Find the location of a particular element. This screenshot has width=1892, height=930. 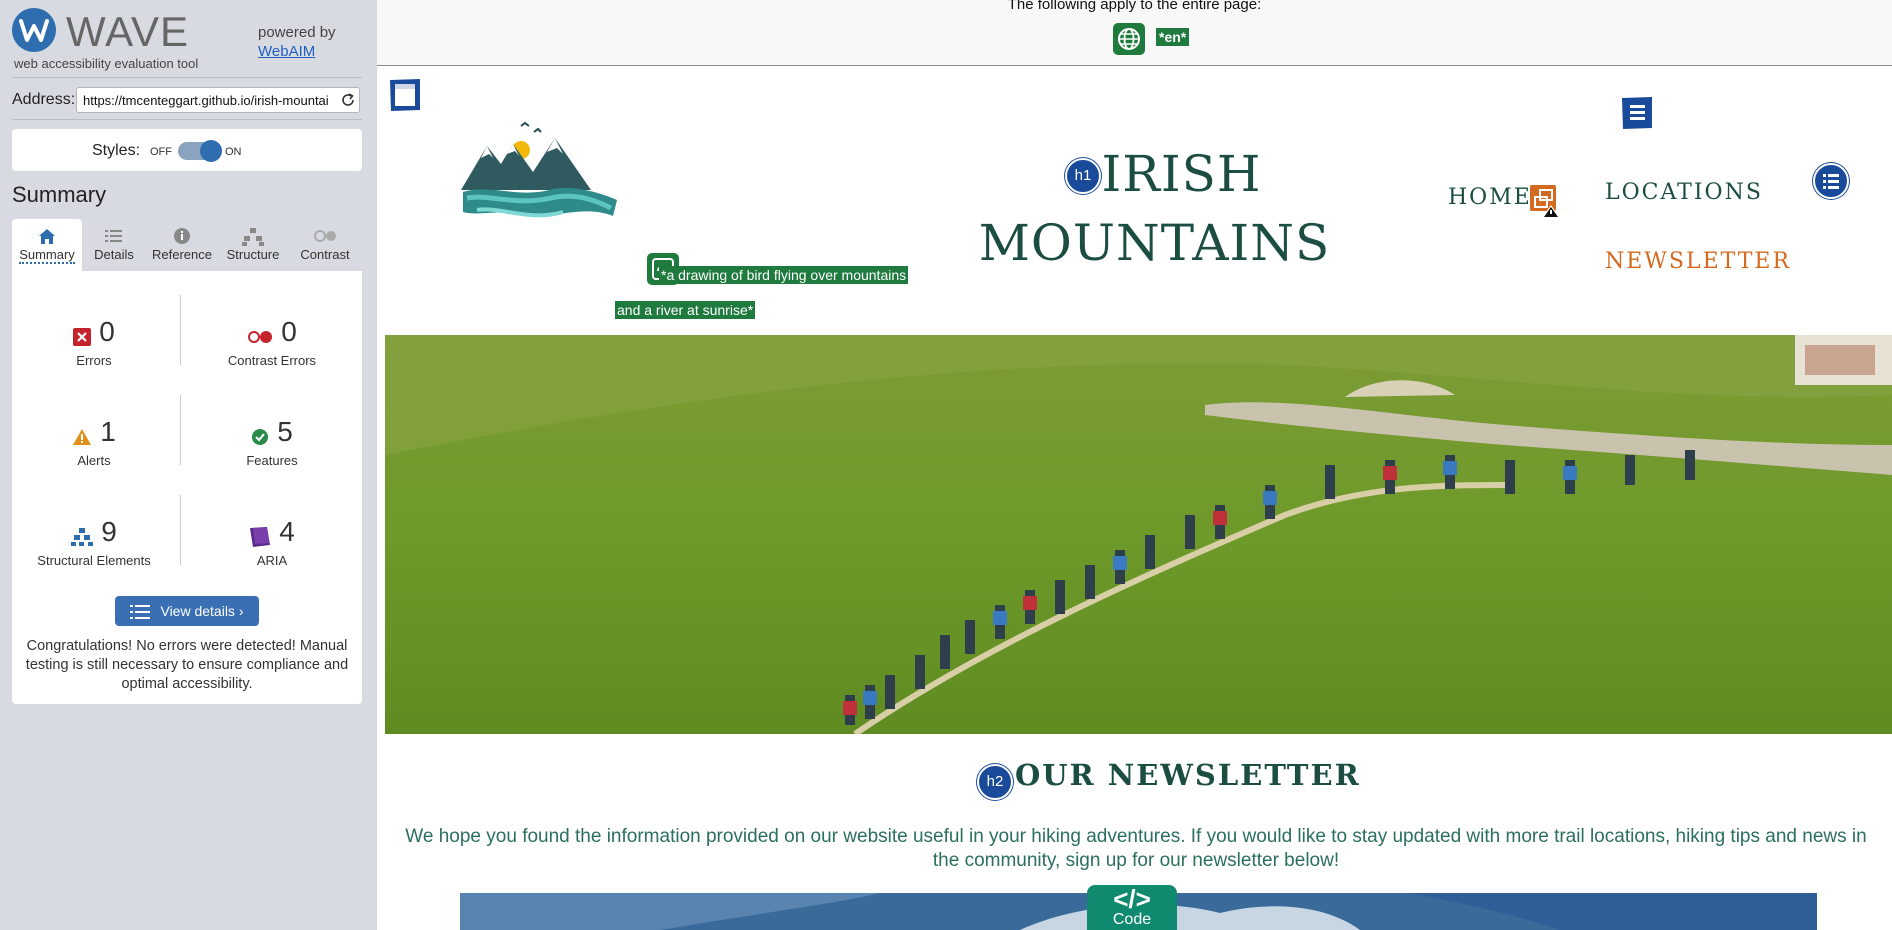

nav-locations-link: LOCATIONS is located at coordinates (1684, 192).